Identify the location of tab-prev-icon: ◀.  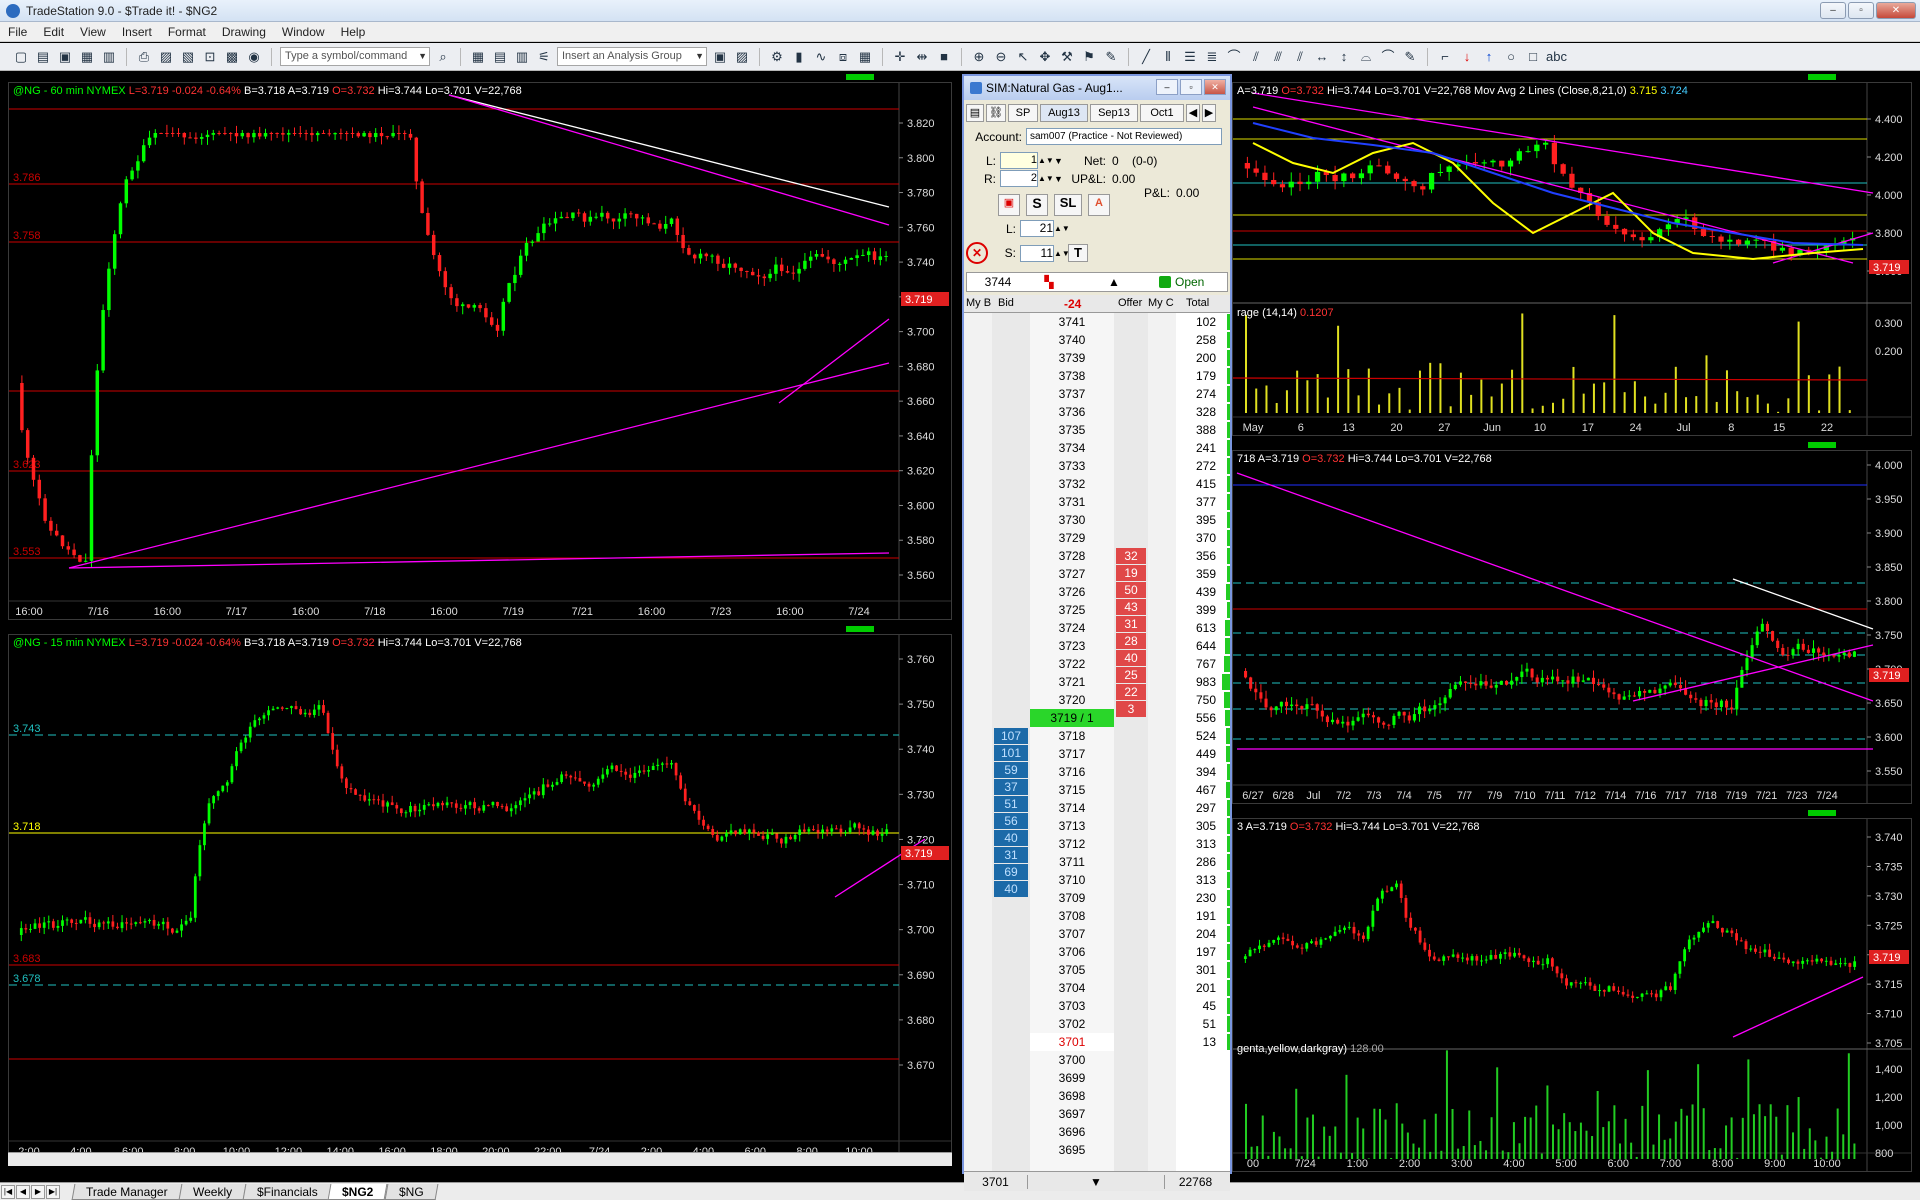
(23, 1191).